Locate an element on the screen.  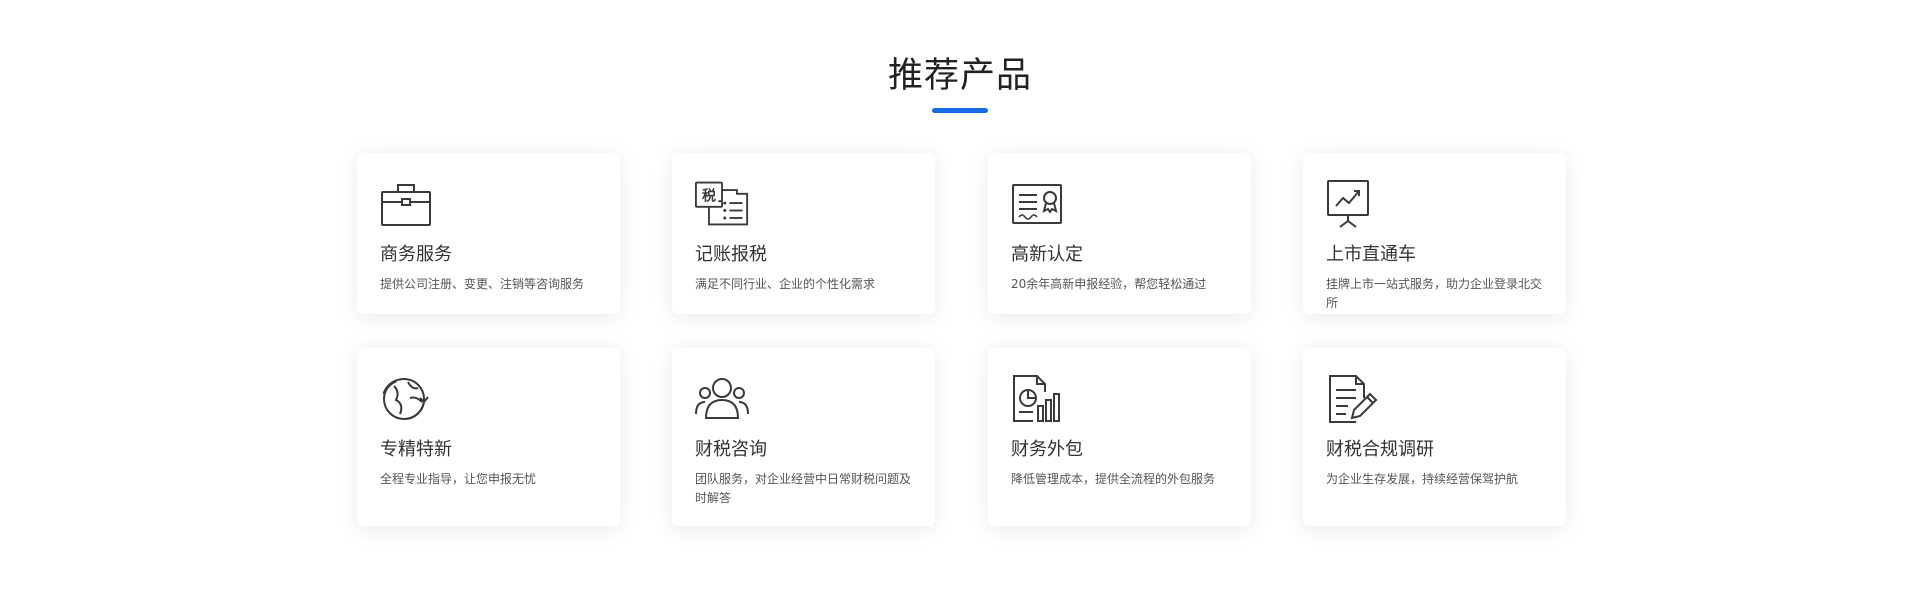
card-title: 上市直通车 is located at coordinates (1371, 254).